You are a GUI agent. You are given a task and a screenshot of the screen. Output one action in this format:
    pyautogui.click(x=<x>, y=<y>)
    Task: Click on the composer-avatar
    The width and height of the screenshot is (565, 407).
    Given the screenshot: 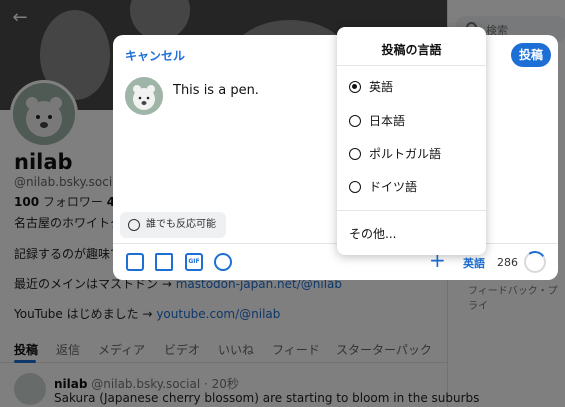 What is the action you would take?
    pyautogui.click(x=144, y=96)
    